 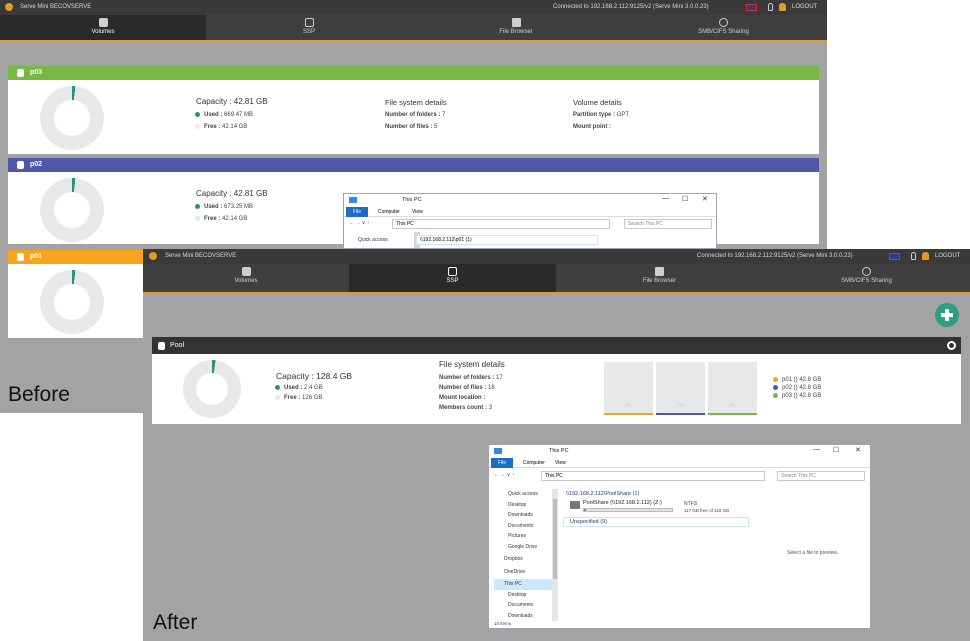 I want to click on members-count-row: Members count : 3, so click(x=466, y=408).